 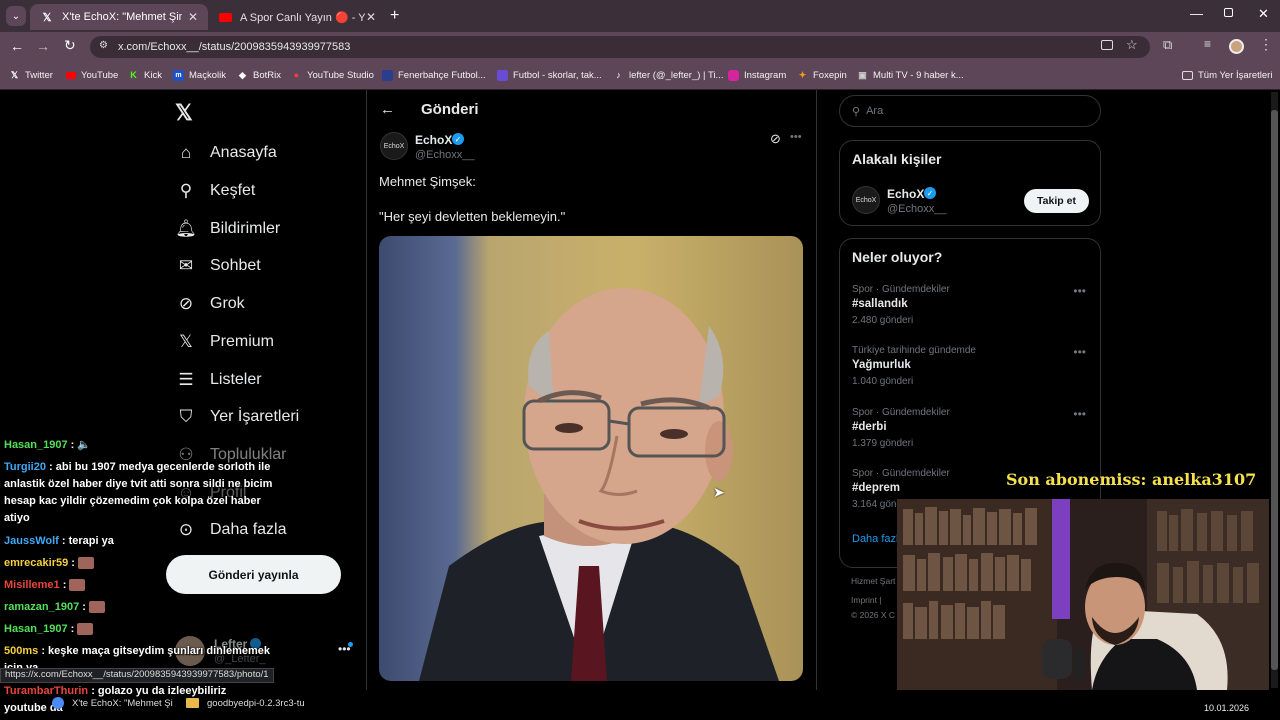 What do you see at coordinates (218, 380) in the screenshot?
I see `nav-lists: ☰ Listeler` at bounding box center [218, 380].